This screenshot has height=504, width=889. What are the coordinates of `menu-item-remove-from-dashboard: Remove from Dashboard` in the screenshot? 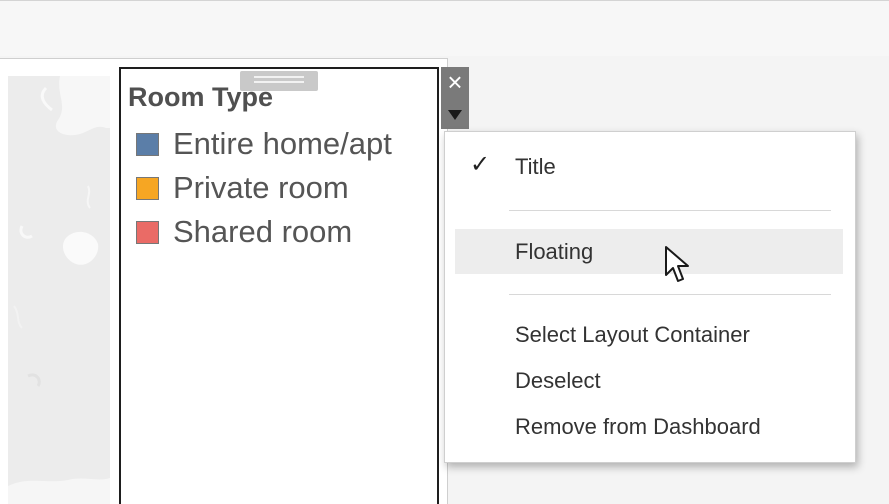 It's located at (638, 427).